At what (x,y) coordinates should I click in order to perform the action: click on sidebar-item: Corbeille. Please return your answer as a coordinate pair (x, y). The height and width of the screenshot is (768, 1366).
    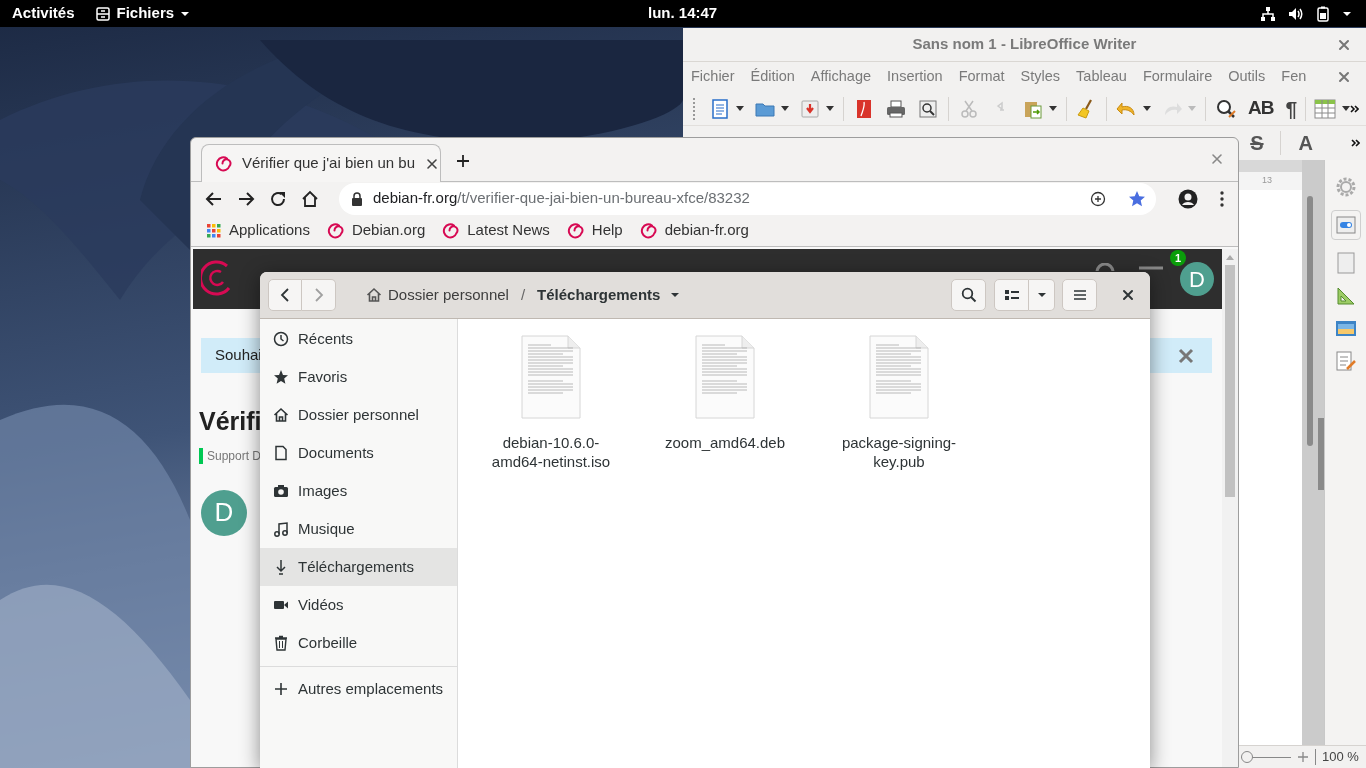
    Looking at the image, I should click on (358, 643).